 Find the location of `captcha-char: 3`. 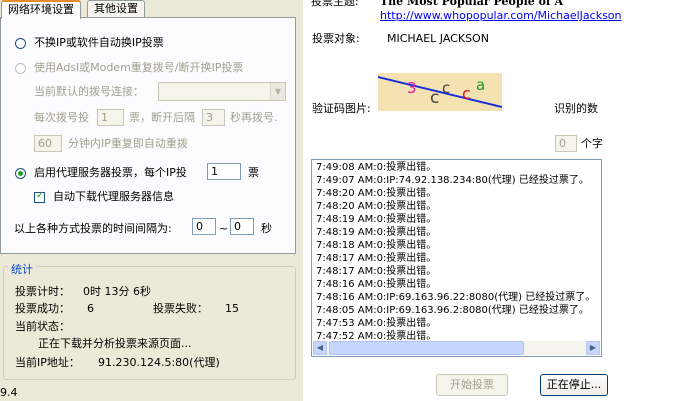

captcha-char: 3 is located at coordinates (412, 88).